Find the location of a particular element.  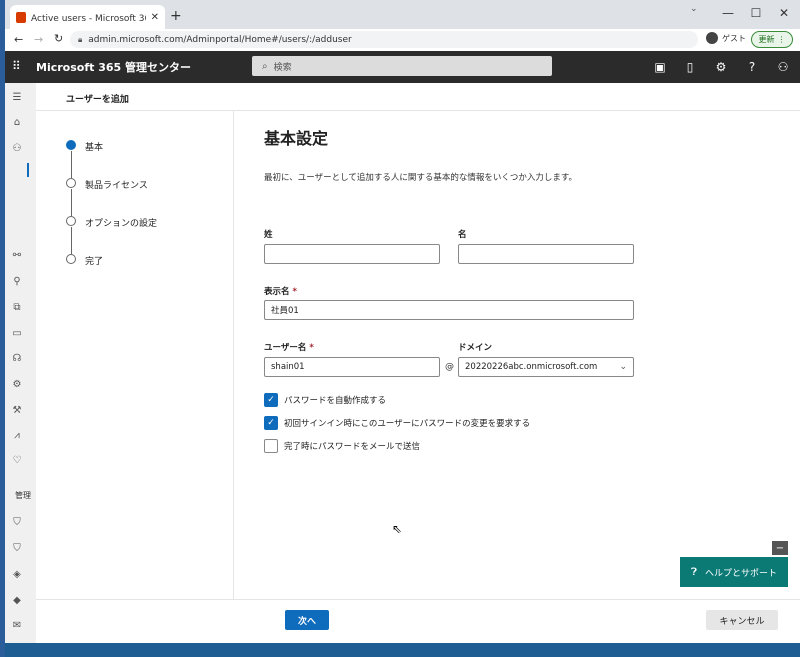

page-description: 最初に、ユーザーとして追加する人に関する基本的な情報をいくつか入力します。 is located at coordinates (420, 178).